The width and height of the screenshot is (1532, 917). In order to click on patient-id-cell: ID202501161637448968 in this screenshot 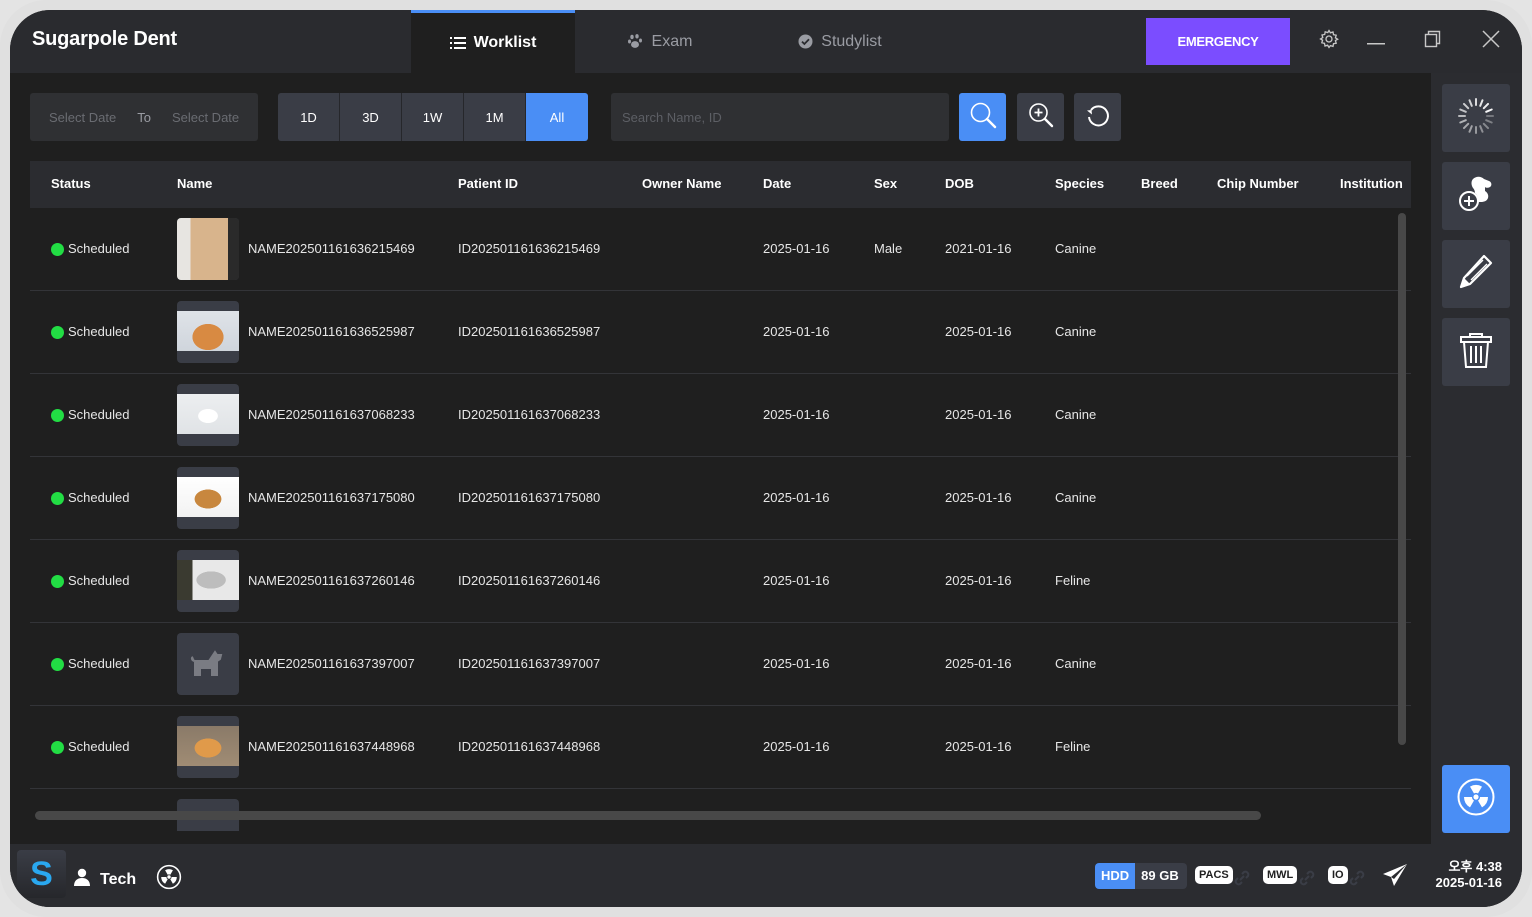, I will do `click(529, 746)`.